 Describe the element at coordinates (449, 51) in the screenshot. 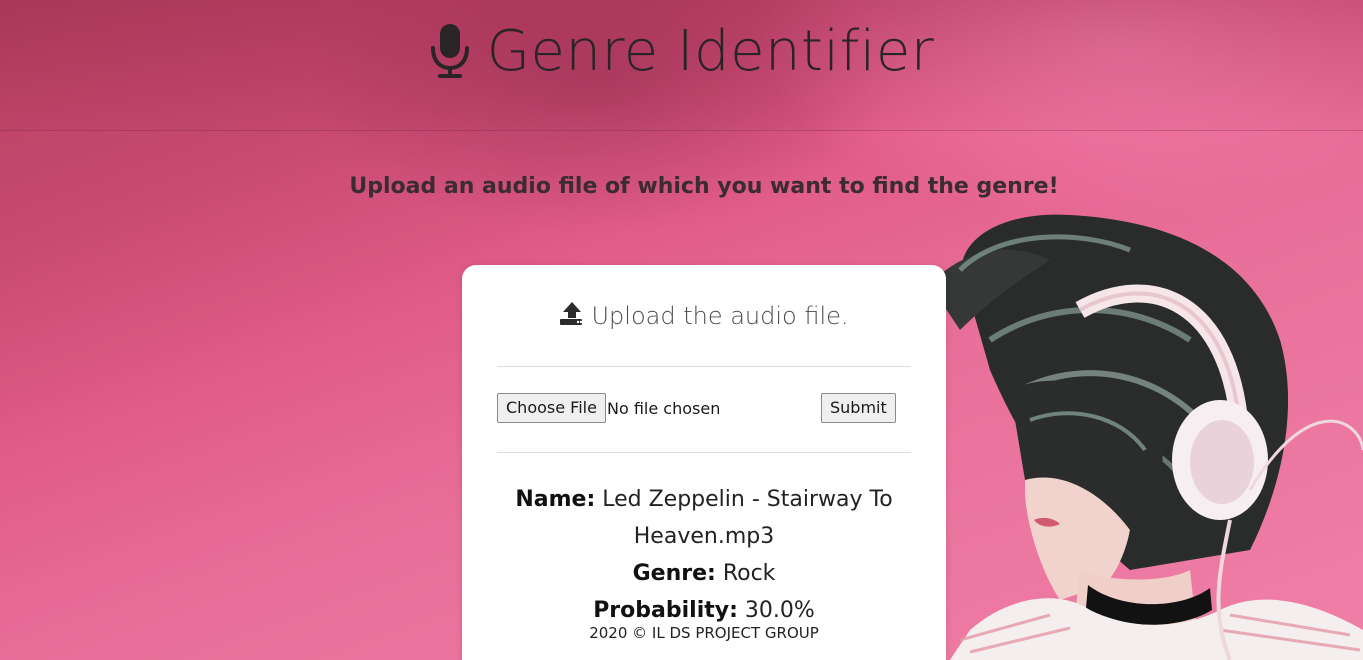

I see `microphone-icon` at that location.